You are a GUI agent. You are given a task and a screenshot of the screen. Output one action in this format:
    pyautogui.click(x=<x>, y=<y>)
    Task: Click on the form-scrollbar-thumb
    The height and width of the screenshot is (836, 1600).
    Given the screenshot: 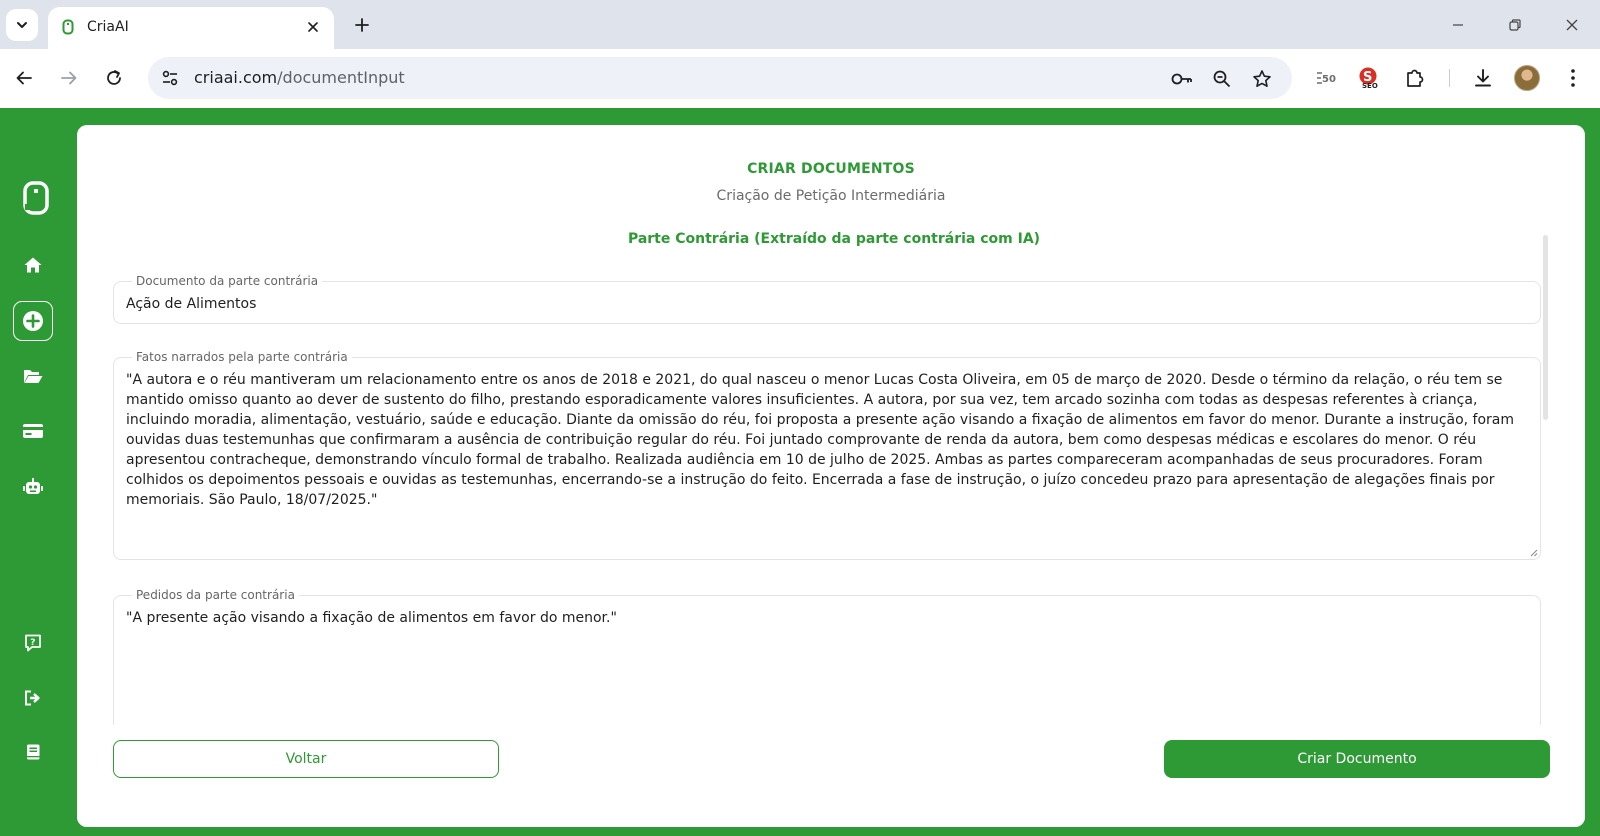 What is the action you would take?
    pyautogui.click(x=1545, y=327)
    